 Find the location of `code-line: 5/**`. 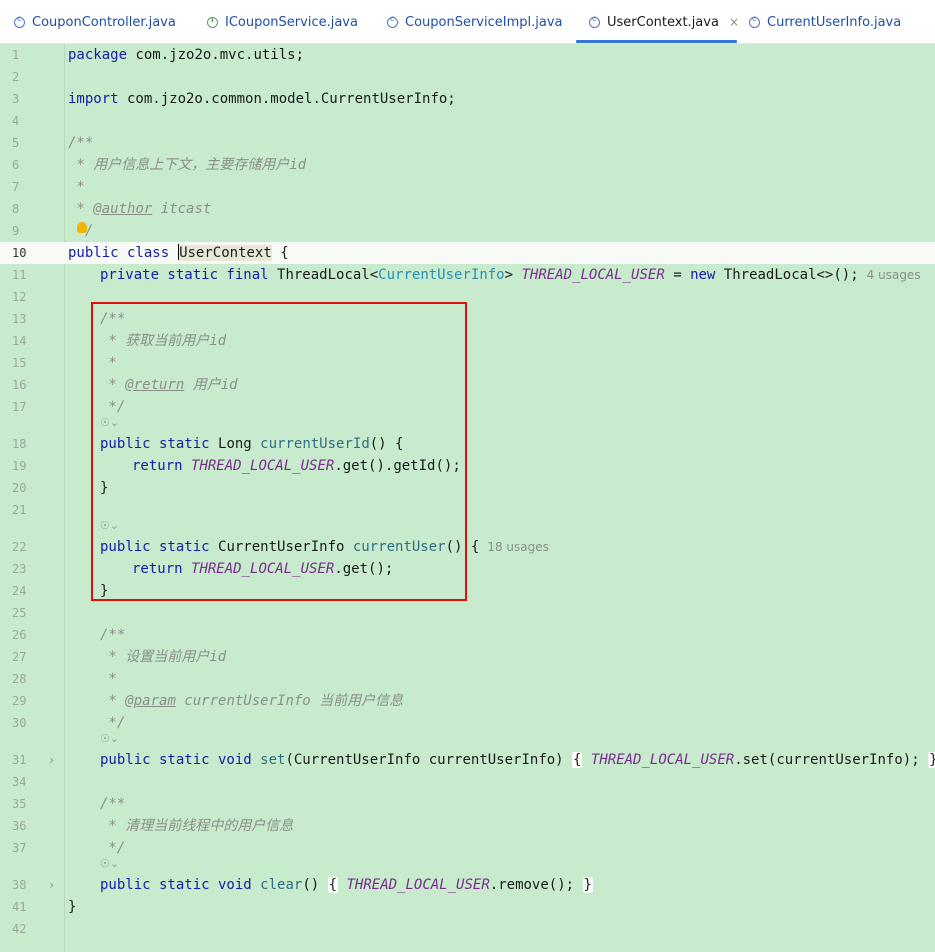

code-line: 5/** is located at coordinates (53, 143).